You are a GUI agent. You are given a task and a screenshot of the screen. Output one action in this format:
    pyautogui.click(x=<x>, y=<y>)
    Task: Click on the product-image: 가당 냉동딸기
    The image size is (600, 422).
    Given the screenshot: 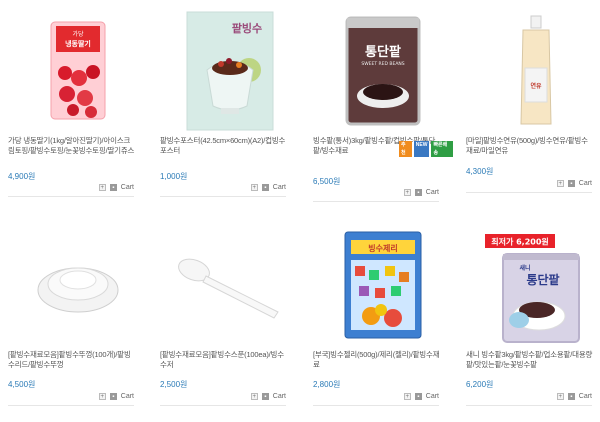 What is the action you would take?
    pyautogui.click(x=78, y=70)
    